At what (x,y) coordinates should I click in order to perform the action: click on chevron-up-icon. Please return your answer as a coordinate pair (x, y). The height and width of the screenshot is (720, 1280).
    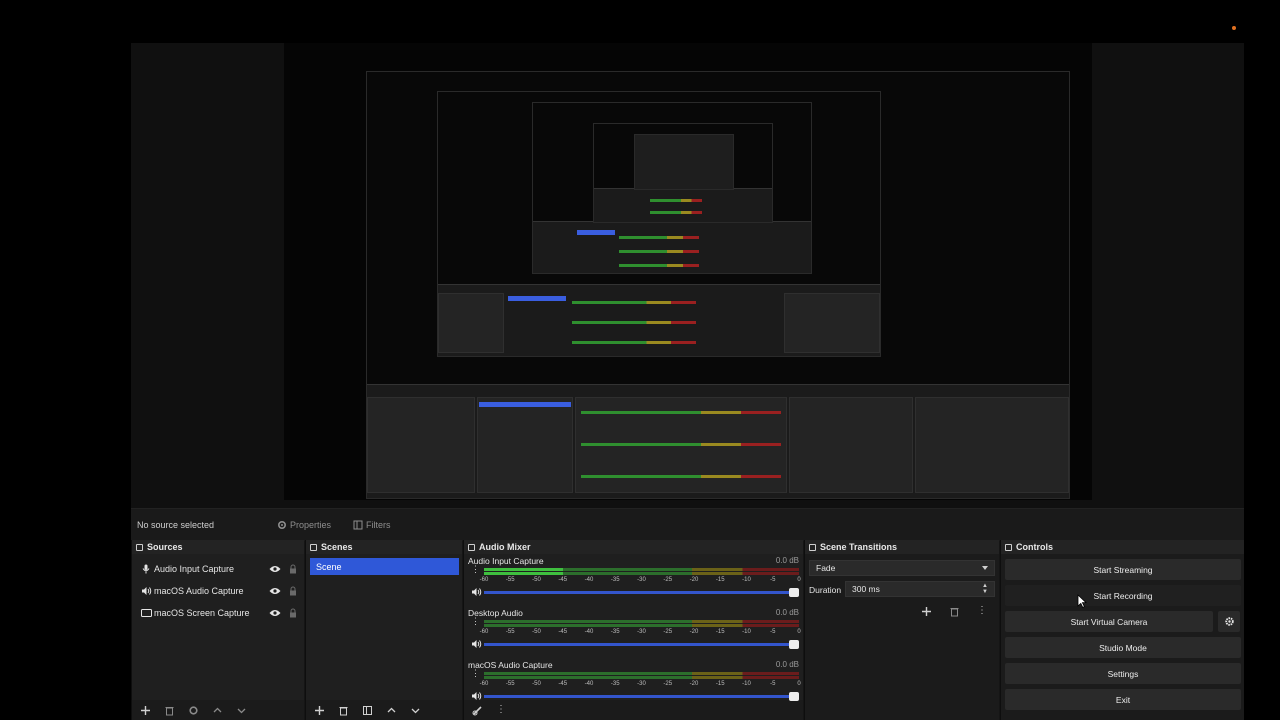
    Looking at the image, I should click on (391, 709).